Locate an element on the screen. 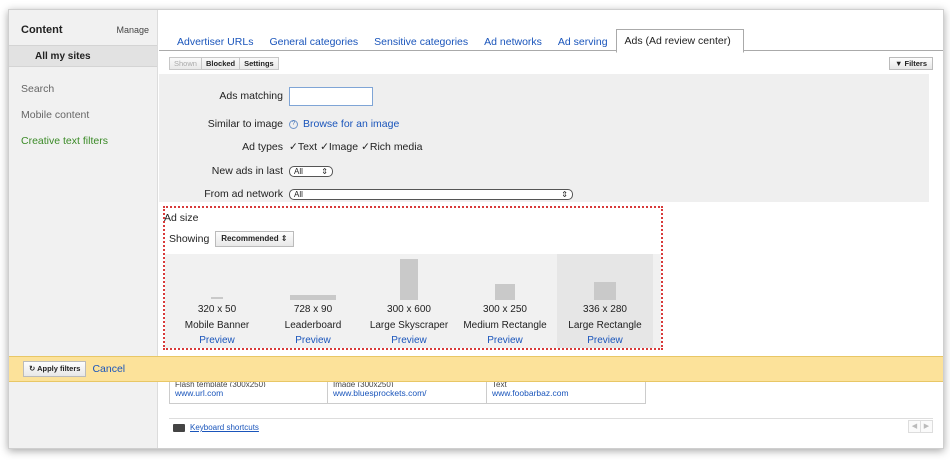  tab-ad-networks: Ad networks is located at coordinates (513, 44).